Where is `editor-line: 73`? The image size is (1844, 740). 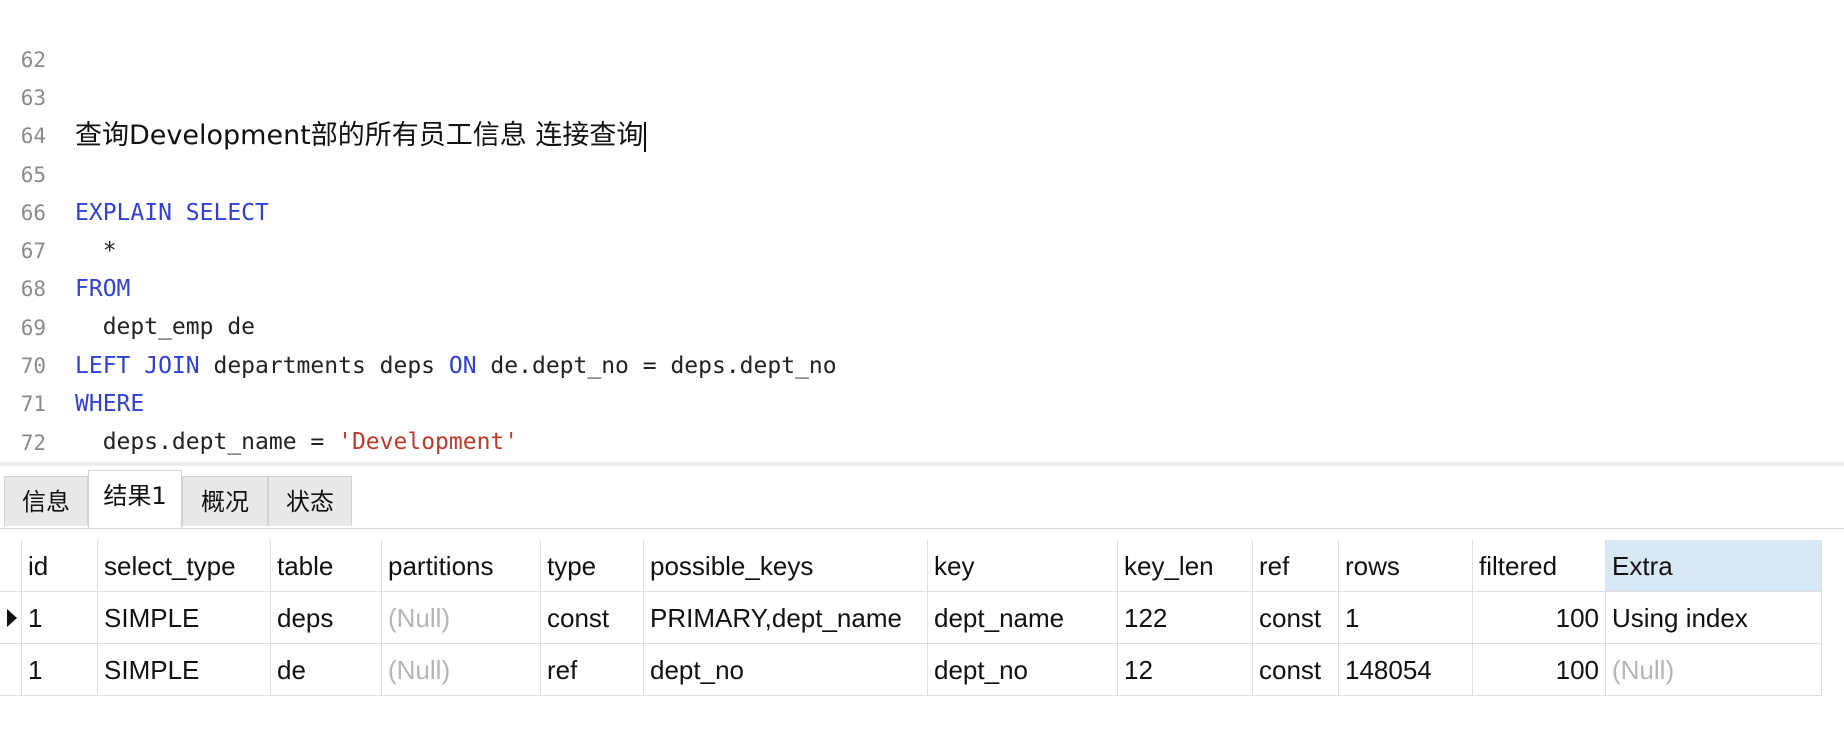
editor-line: 73 is located at coordinates (922, 458).